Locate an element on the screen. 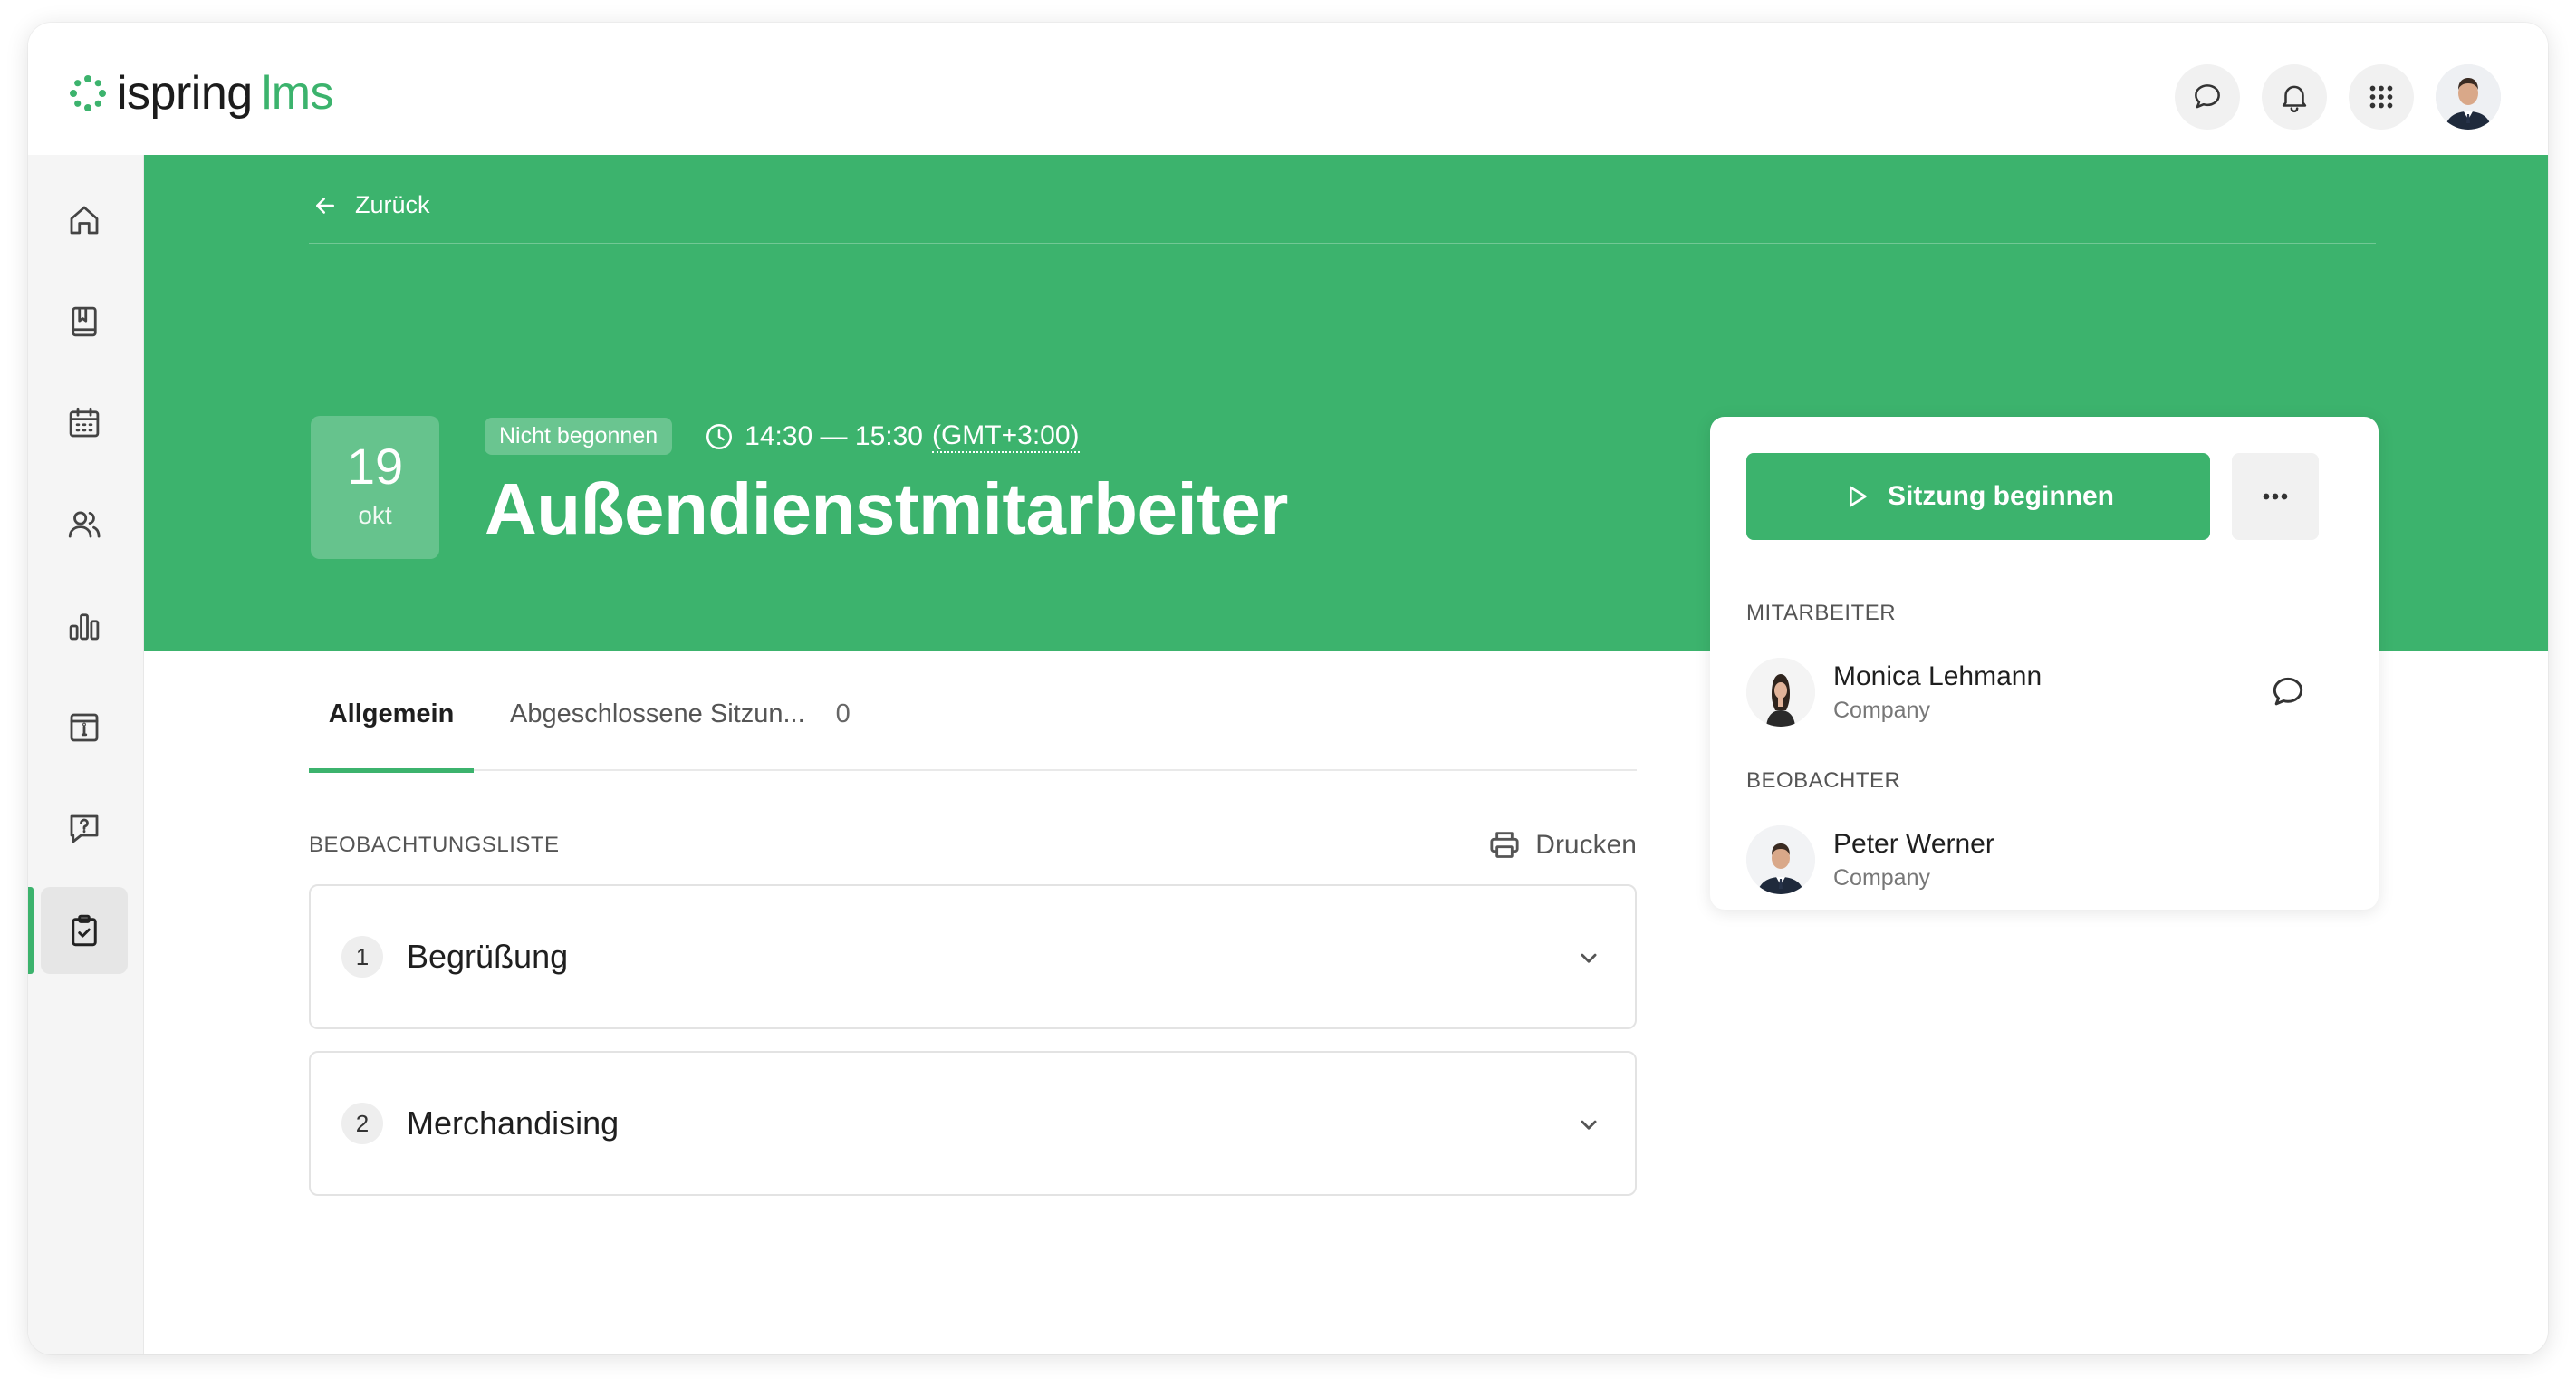 Image resolution: width=2576 pixels, height=1388 pixels. notifications-button is located at coordinates (2294, 97).